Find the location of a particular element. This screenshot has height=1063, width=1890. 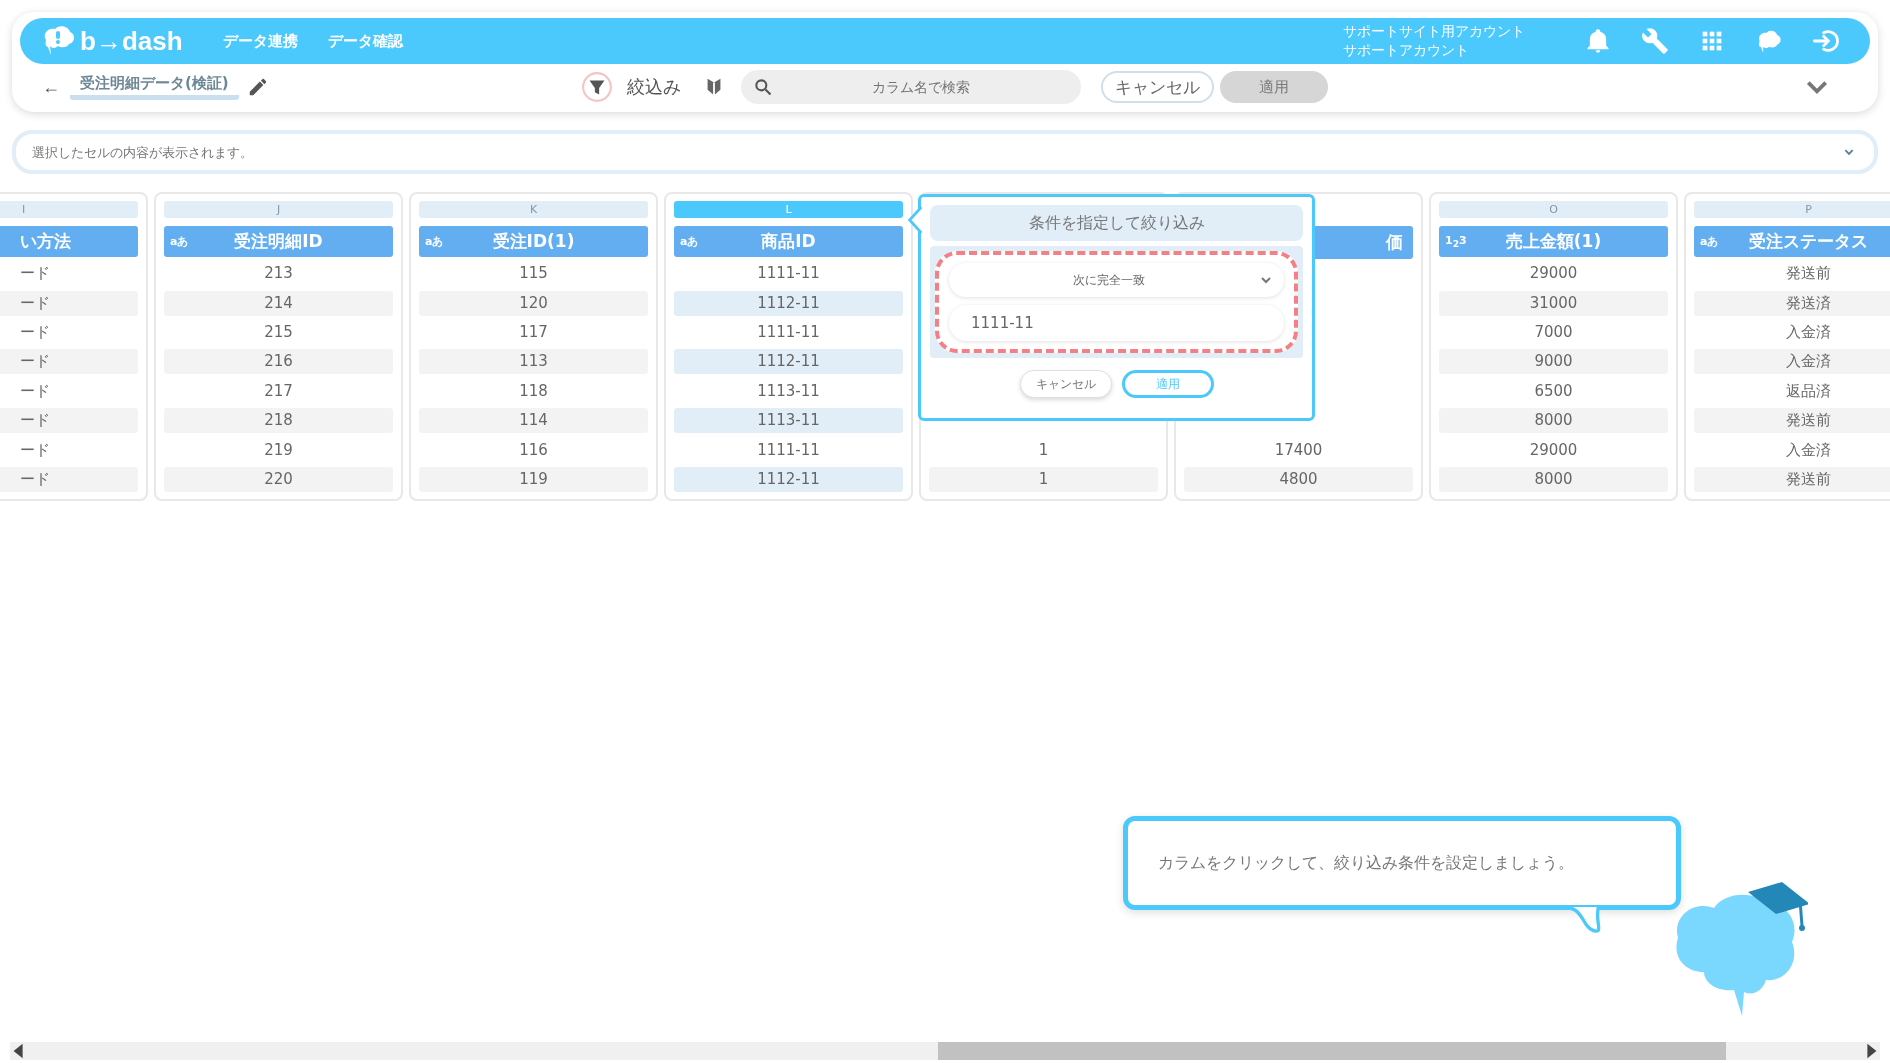

table-cell: 120 is located at coordinates (533, 303).